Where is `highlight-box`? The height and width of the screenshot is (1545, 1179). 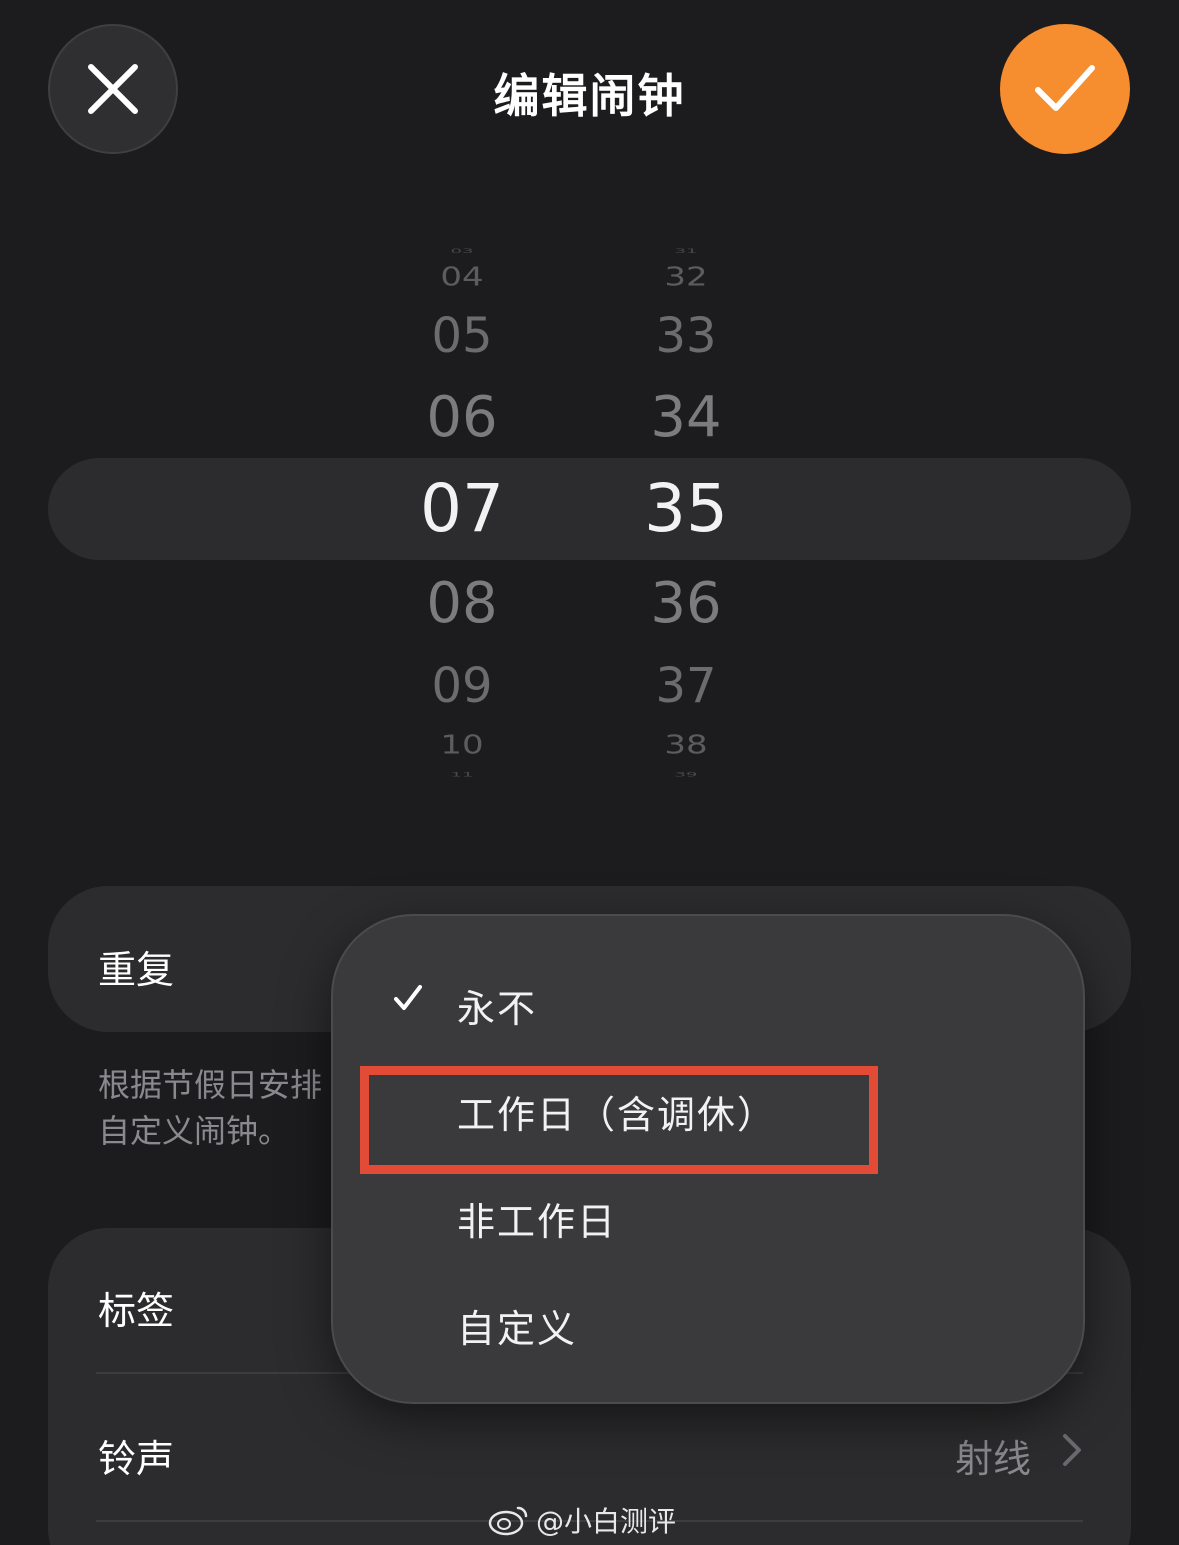
highlight-box is located at coordinates (619, 1120).